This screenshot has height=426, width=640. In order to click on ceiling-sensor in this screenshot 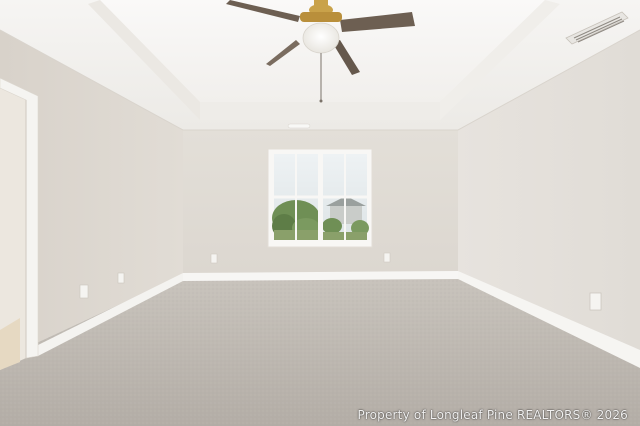, I will do `click(299, 126)`.